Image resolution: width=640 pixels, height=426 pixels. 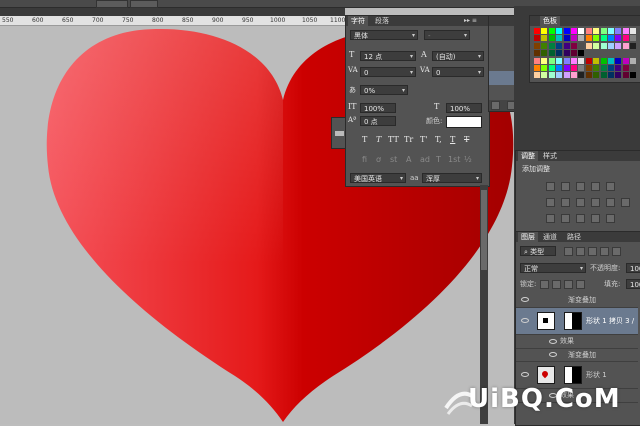 What do you see at coordinates (424, 139) in the screenshot?
I see `superscript-button: T'` at bounding box center [424, 139].